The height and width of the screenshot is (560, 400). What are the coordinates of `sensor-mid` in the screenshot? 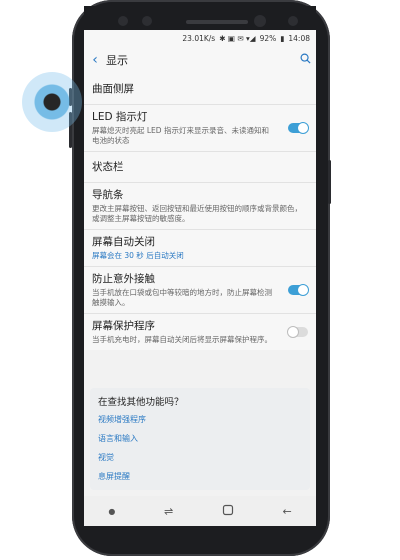 It's located at (147, 21).